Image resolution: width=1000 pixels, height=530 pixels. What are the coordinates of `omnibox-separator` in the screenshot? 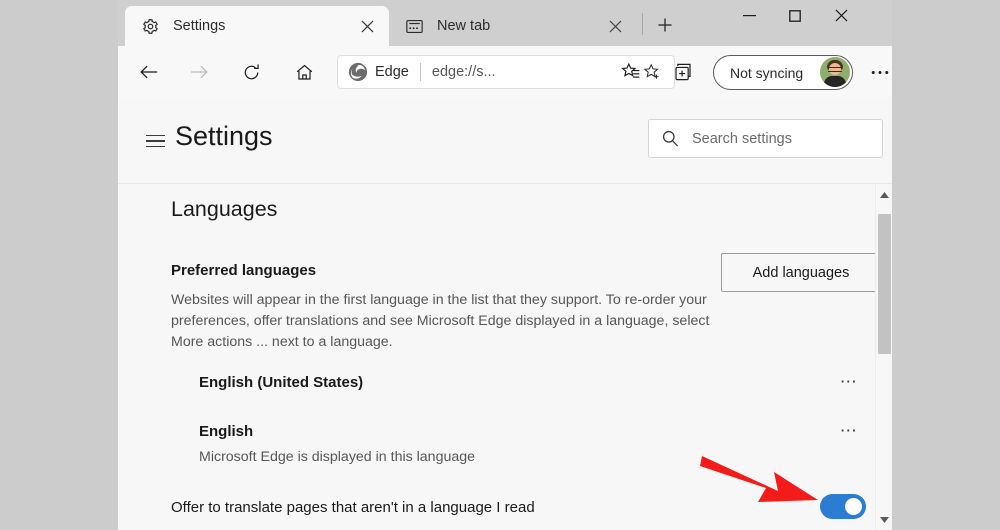 It's located at (420, 72).